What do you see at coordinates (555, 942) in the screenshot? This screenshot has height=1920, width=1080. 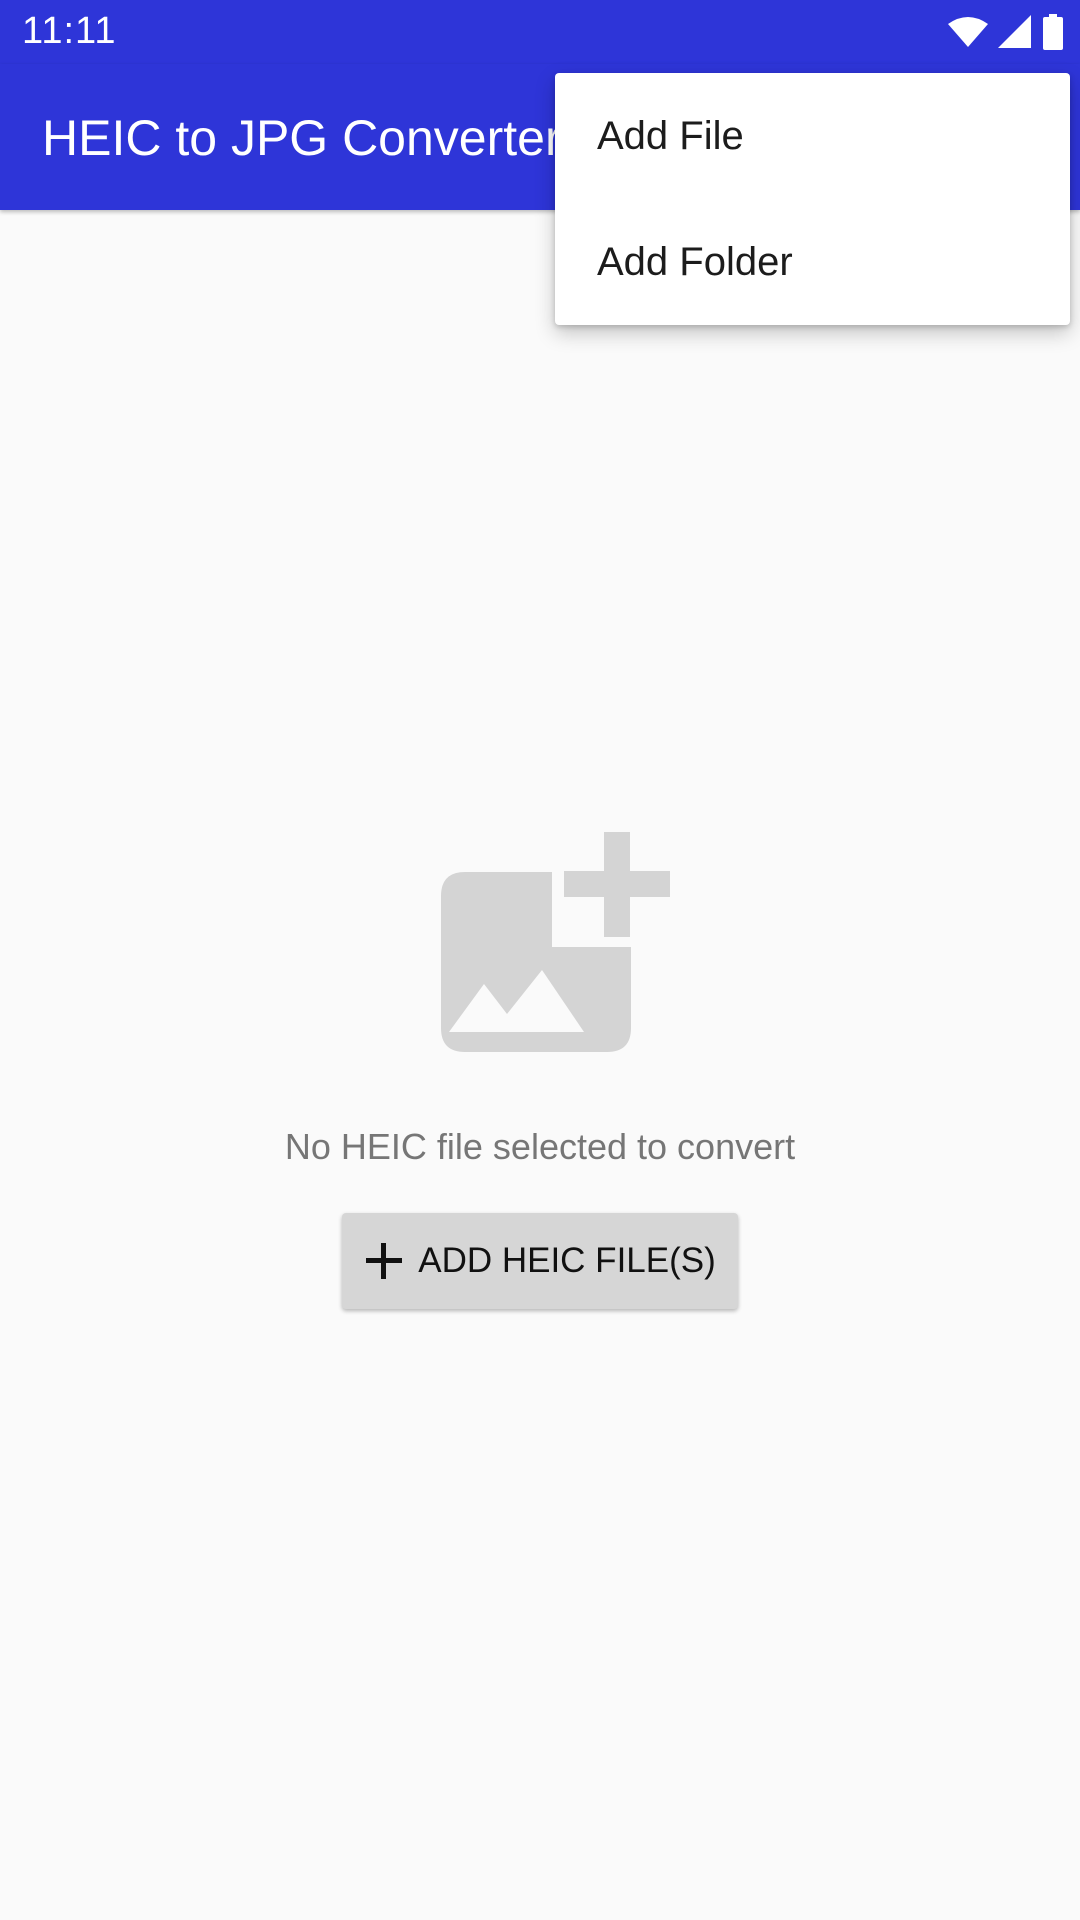 I see `add-image-icon` at bounding box center [555, 942].